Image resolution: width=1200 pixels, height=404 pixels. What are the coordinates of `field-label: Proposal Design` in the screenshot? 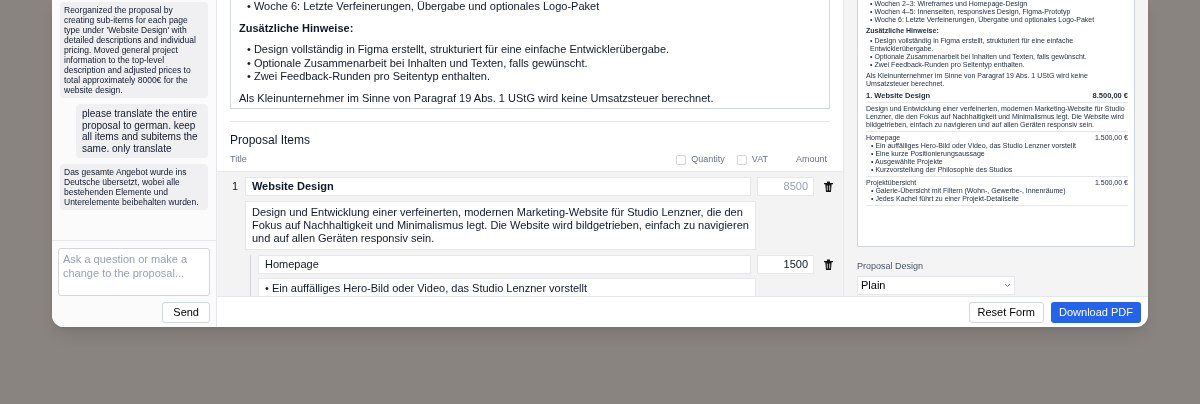 It's located at (891, 266).